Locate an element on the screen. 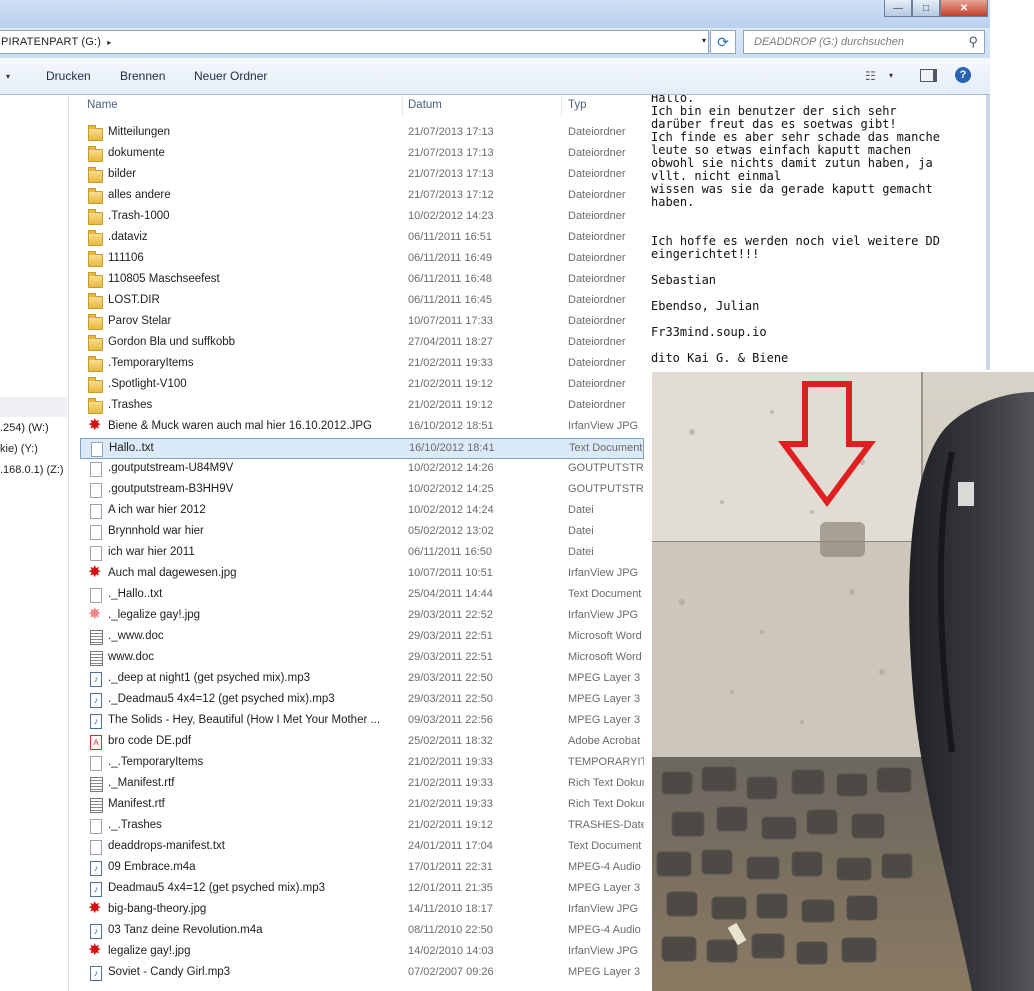  burn-button: Brennen is located at coordinates (142, 76).